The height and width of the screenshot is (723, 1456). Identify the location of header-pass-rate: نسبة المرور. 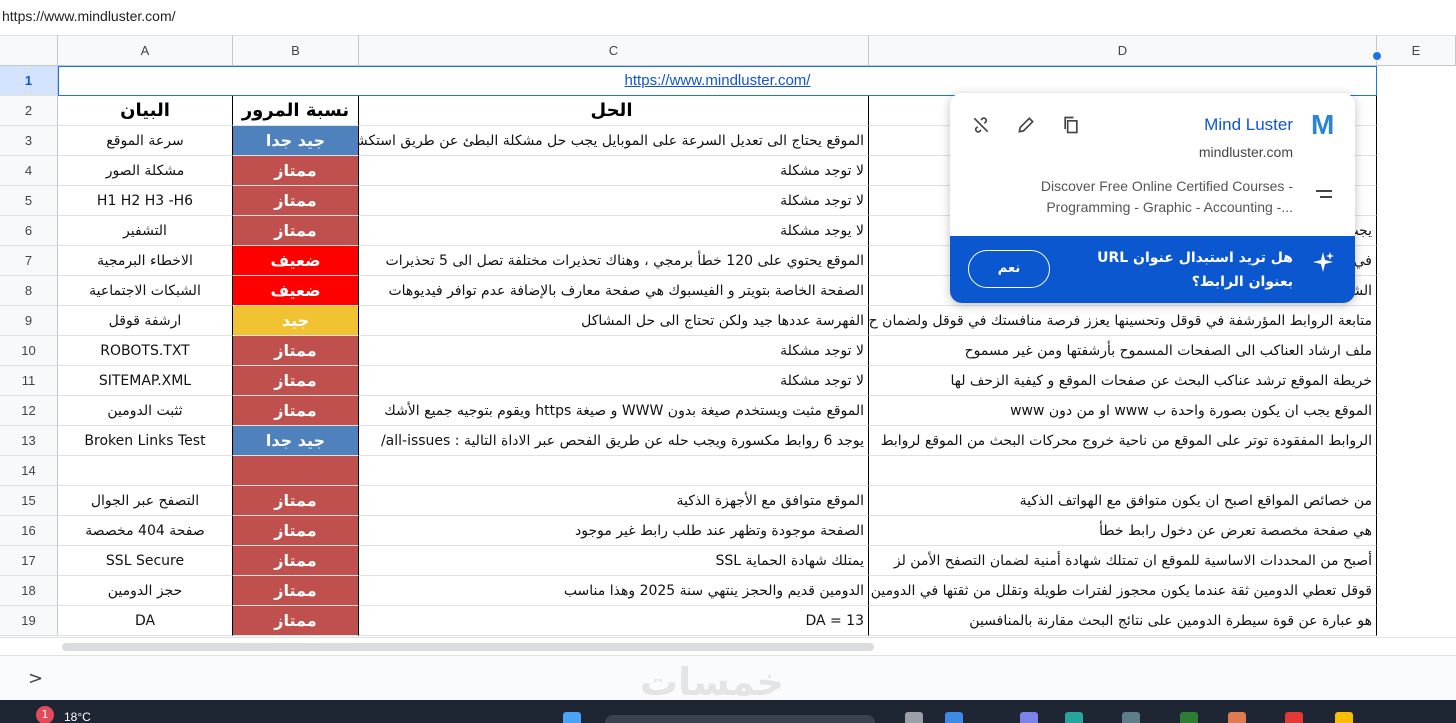
(296, 111).